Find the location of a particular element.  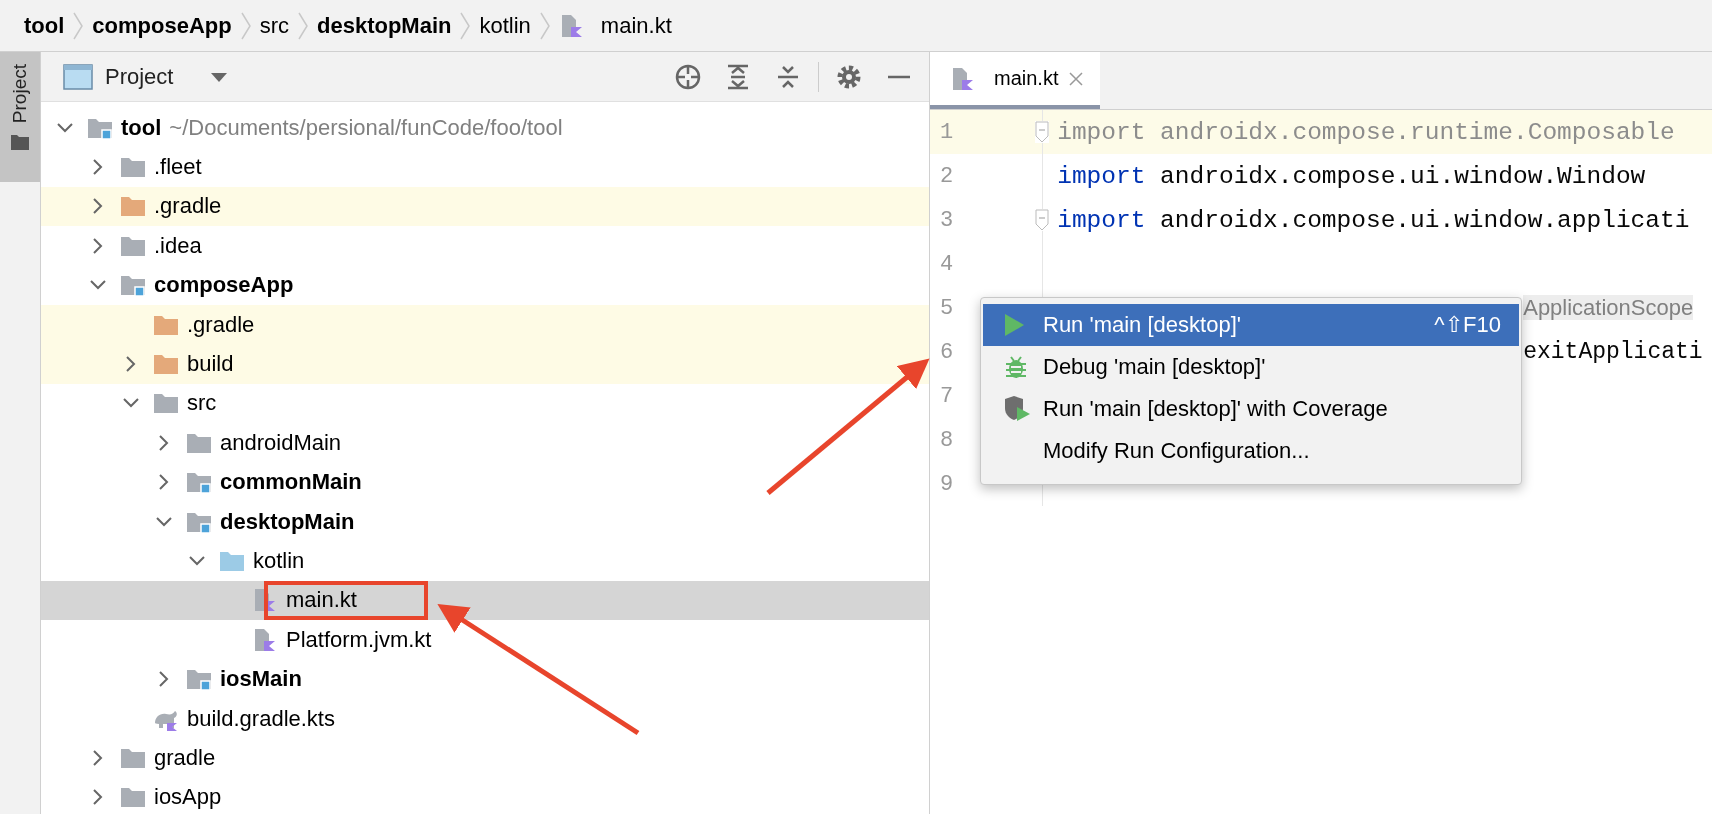

menu-item: Debug 'main [desktop]' is located at coordinates (1251, 367).